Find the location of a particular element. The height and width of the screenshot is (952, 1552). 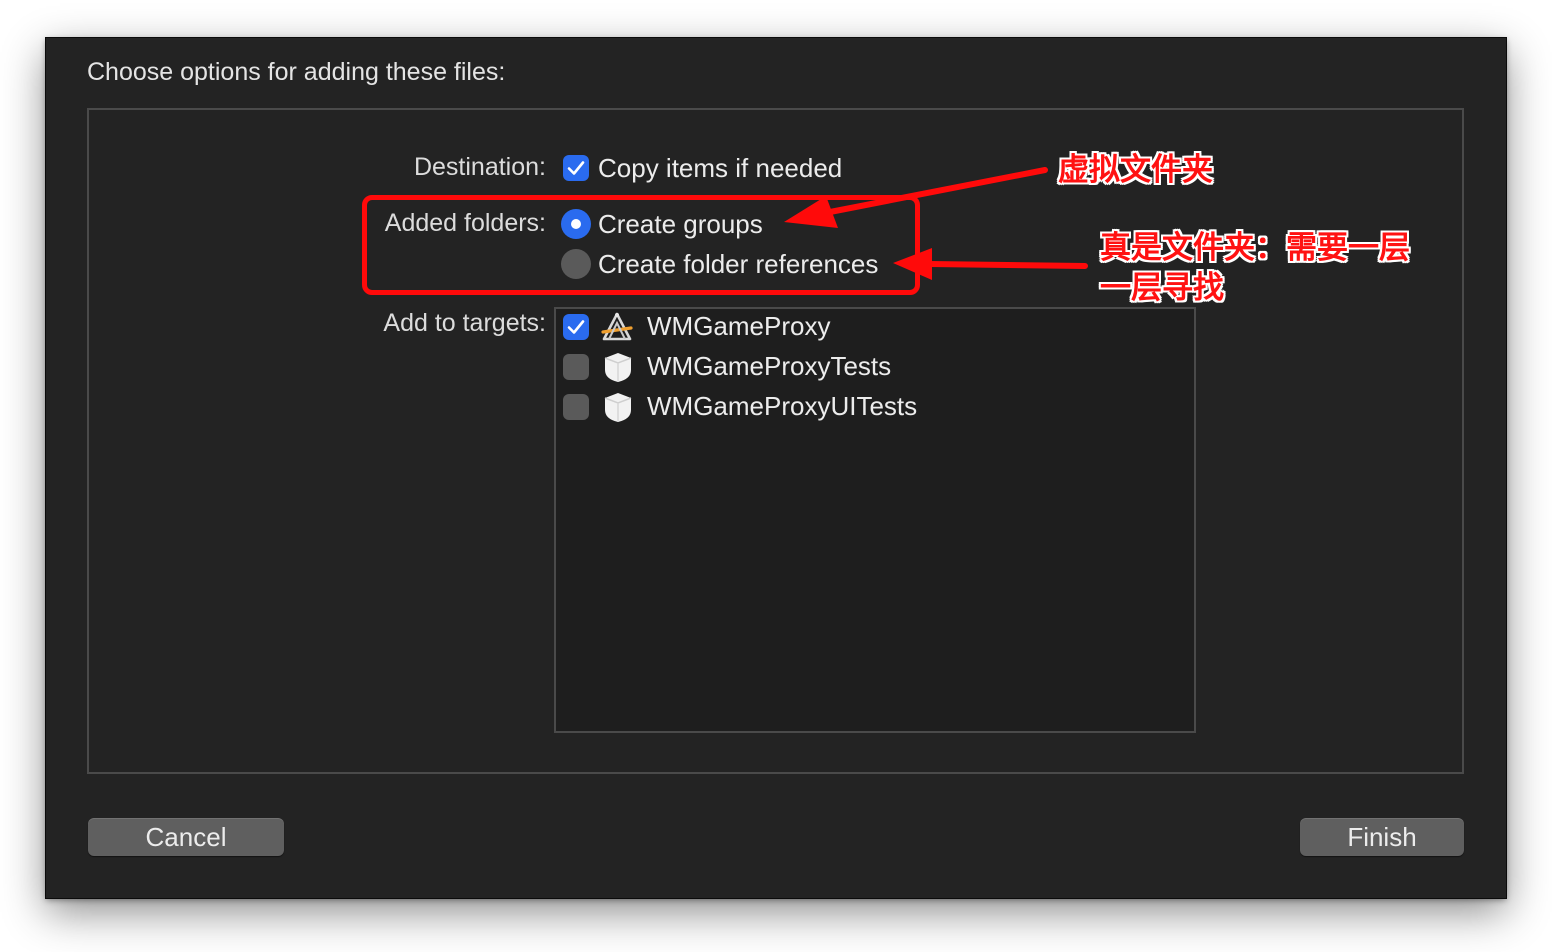

annotation-arrows is located at coordinates (936, 223).